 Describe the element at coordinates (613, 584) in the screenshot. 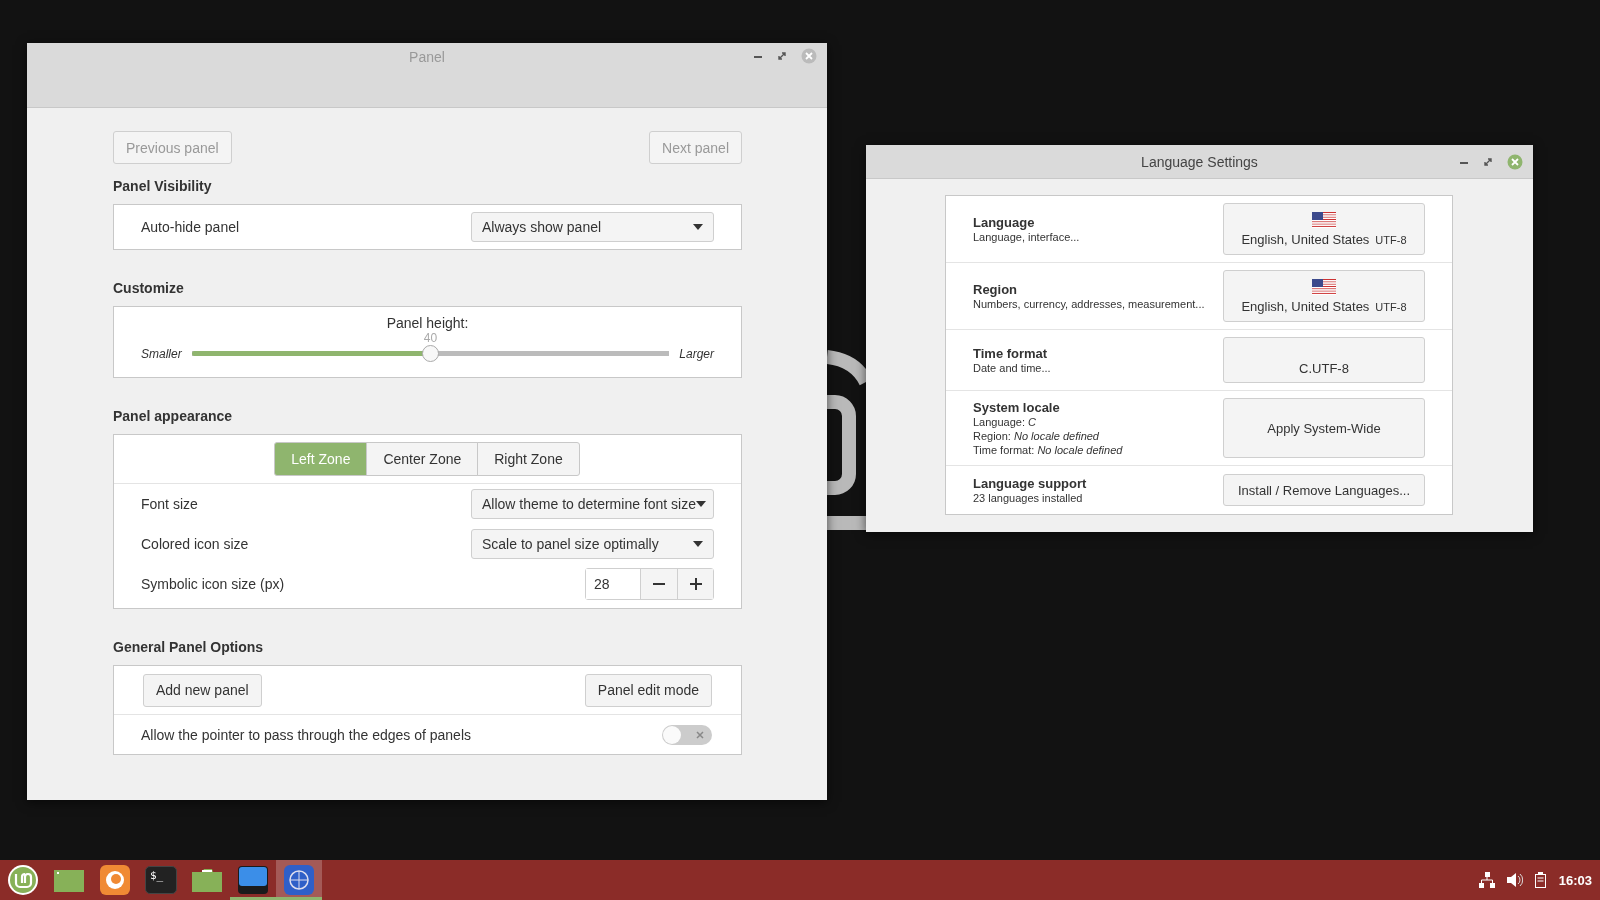

I see `number-field: 28` at that location.